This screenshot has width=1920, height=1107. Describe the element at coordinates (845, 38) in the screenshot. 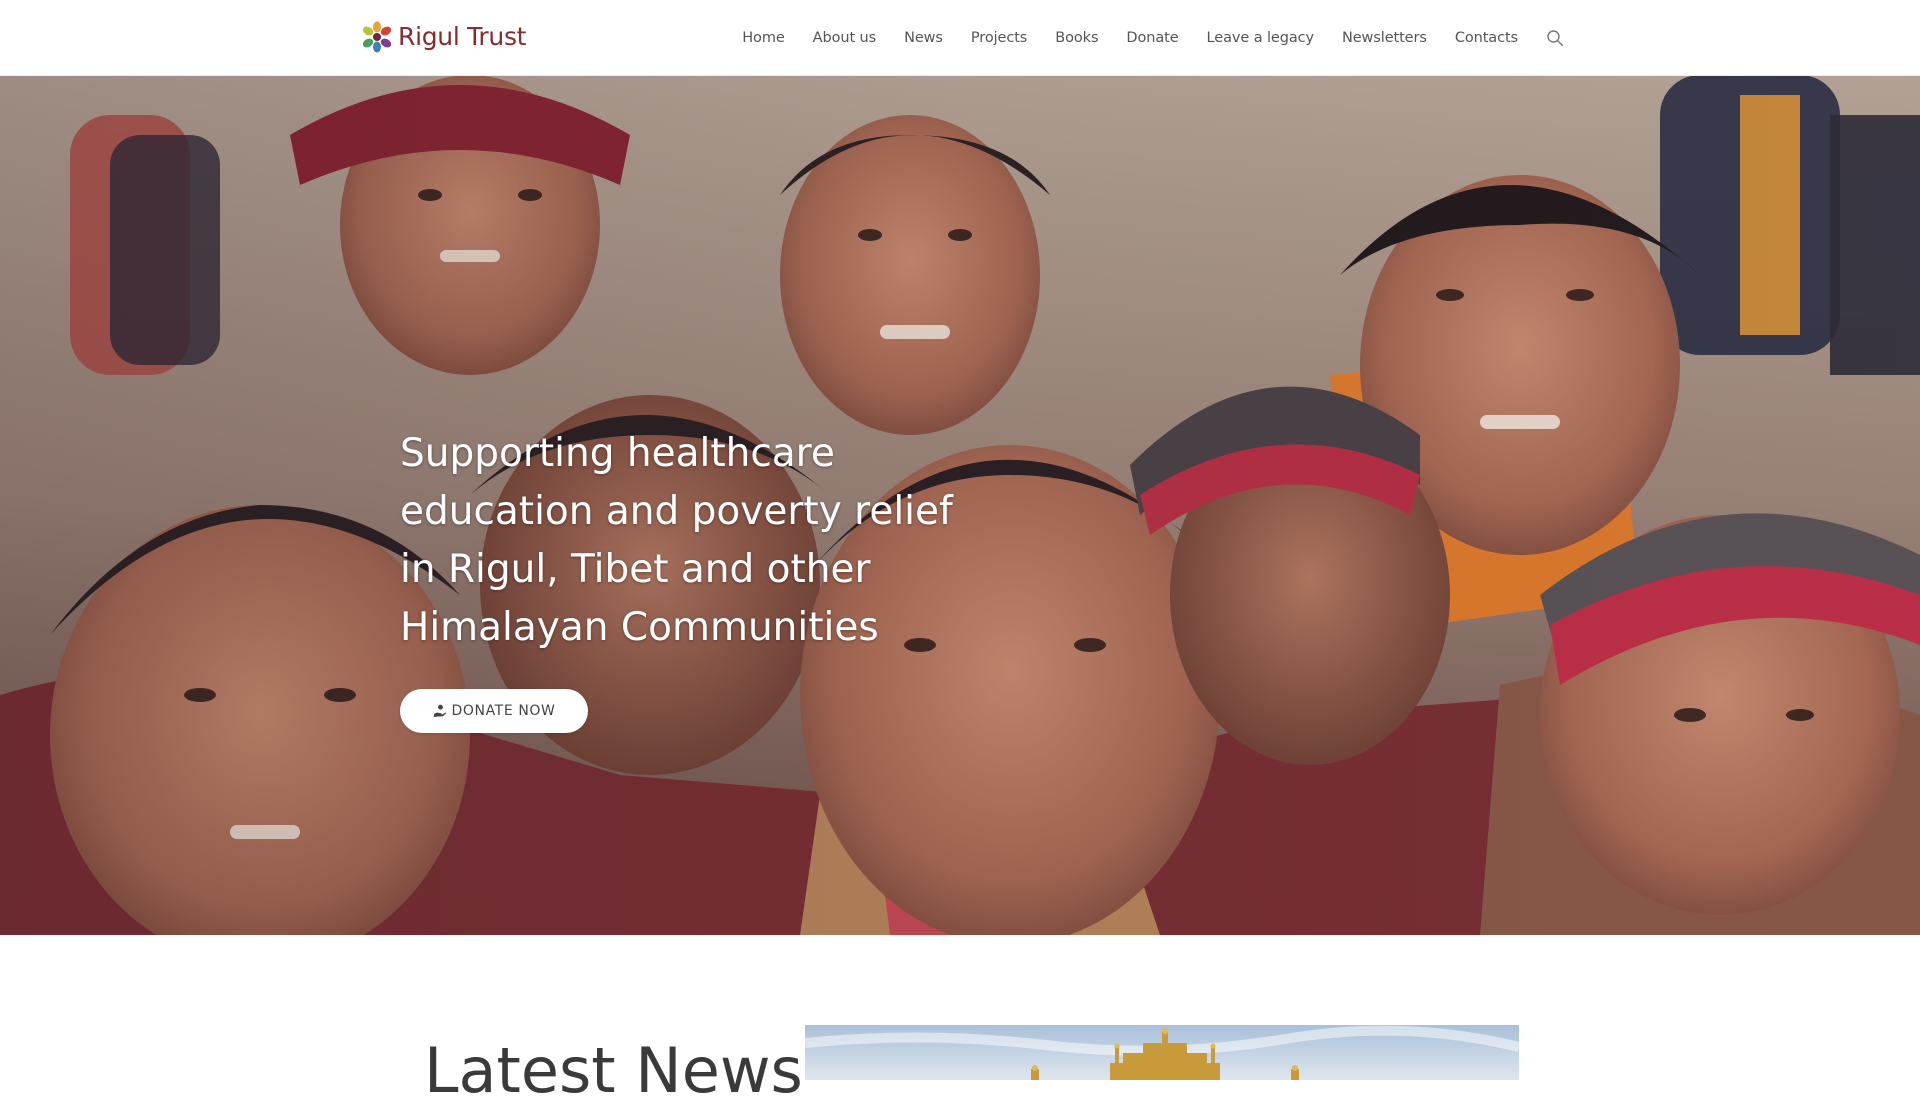

I see `nav-about-us: About us` at that location.